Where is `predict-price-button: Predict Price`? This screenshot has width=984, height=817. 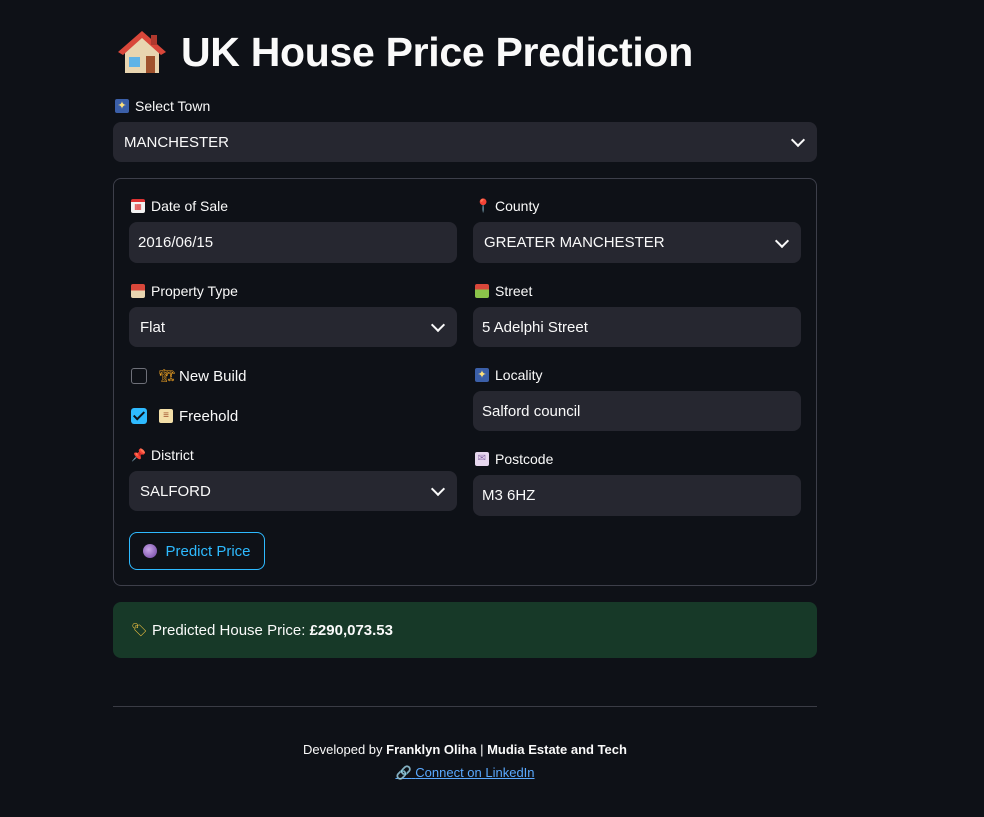
predict-price-button: Predict Price is located at coordinates (197, 551).